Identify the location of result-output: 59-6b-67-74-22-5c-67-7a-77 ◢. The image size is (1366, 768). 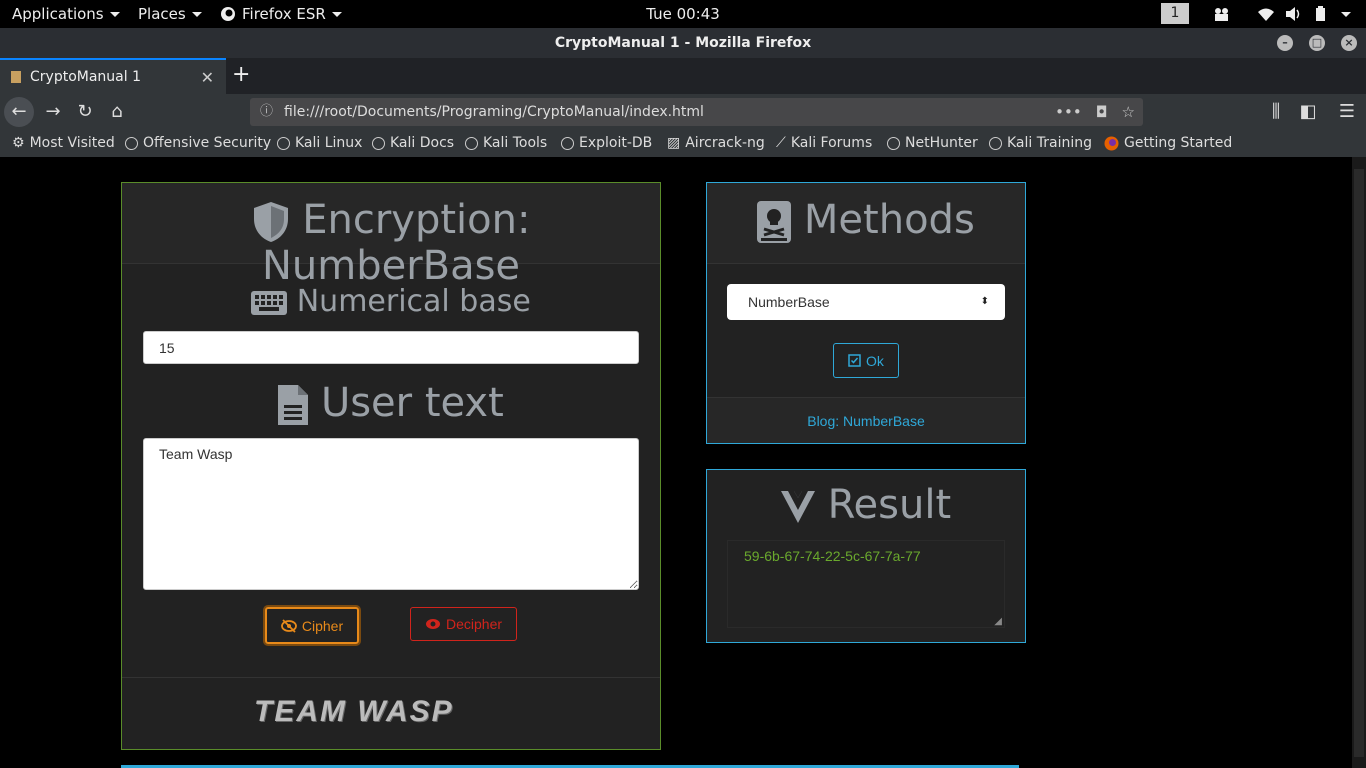
(866, 584).